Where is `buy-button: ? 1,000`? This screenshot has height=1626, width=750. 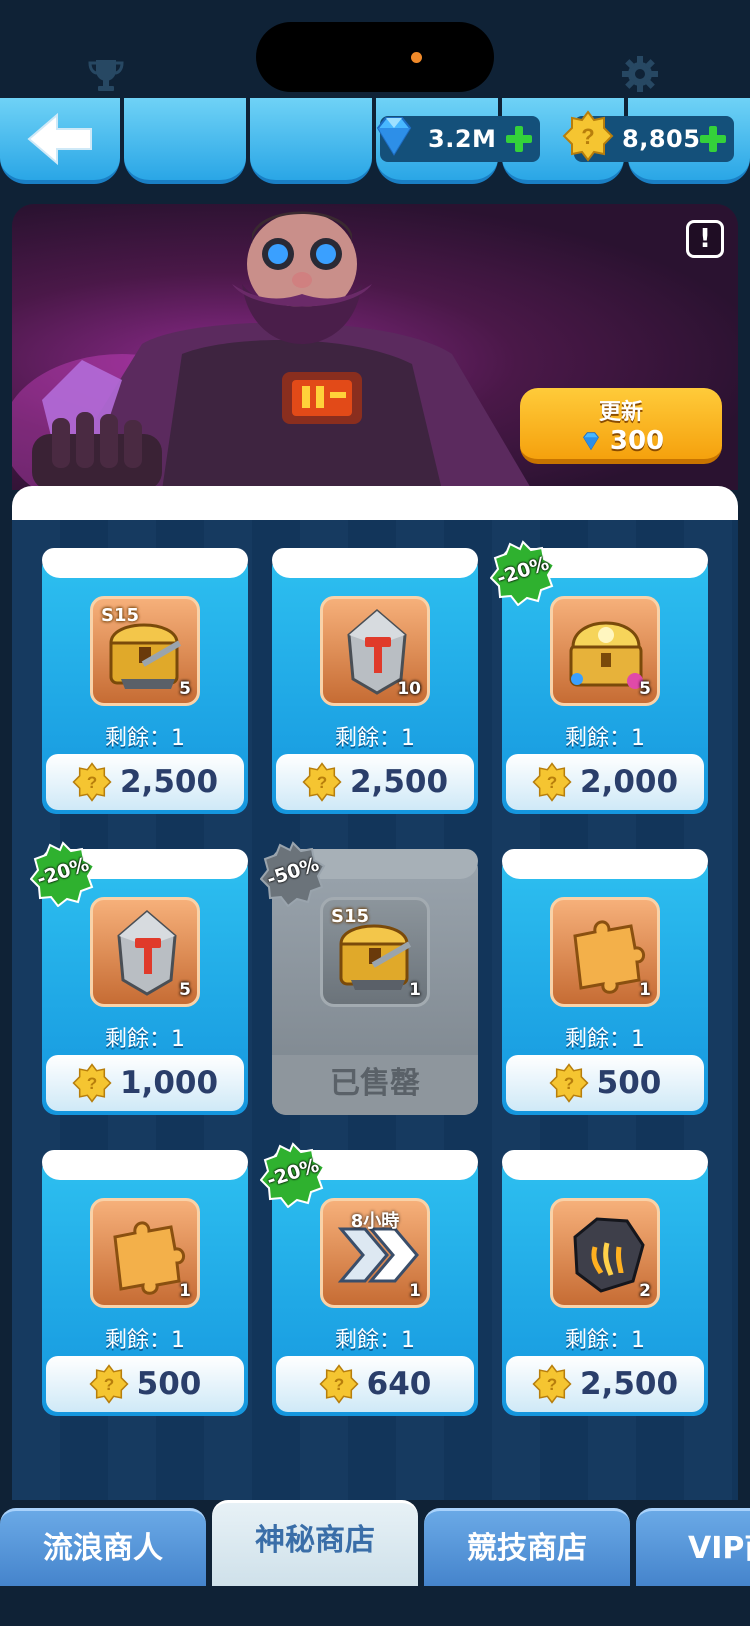 buy-button: ? 1,000 is located at coordinates (145, 1083).